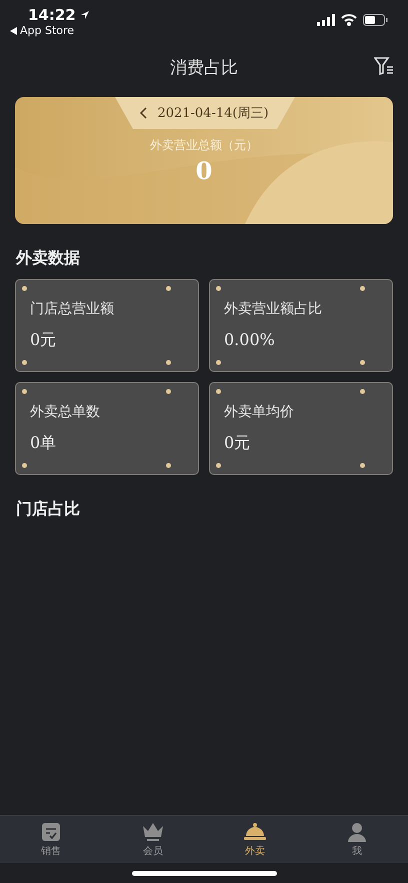 The width and height of the screenshot is (408, 883). What do you see at coordinates (259, 412) in the screenshot?
I see `stat-label: 外卖单均价` at bounding box center [259, 412].